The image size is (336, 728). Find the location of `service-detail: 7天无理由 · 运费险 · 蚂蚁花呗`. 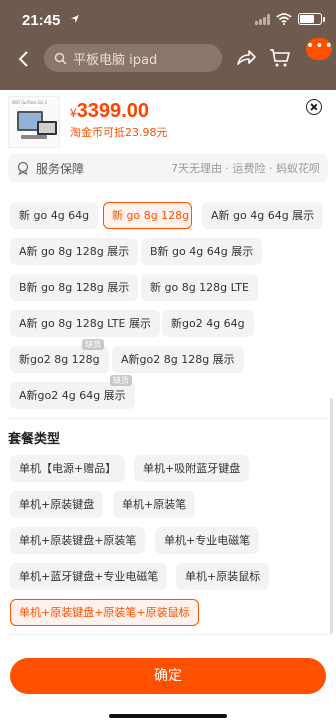

service-detail: 7天无理由 · 运费险 · 蚂蚁花呗 is located at coordinates (245, 168).